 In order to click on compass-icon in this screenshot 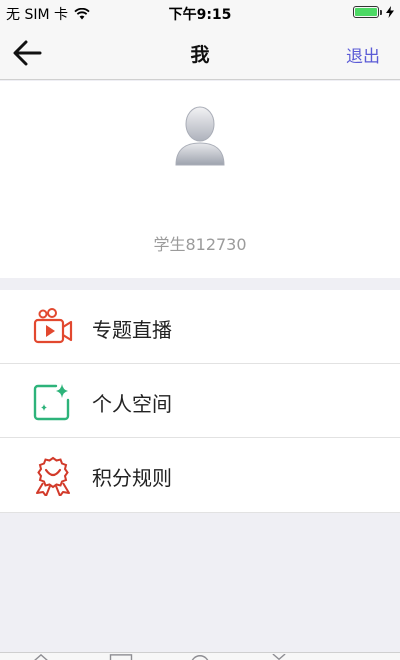, I will do `click(200, 657)`.